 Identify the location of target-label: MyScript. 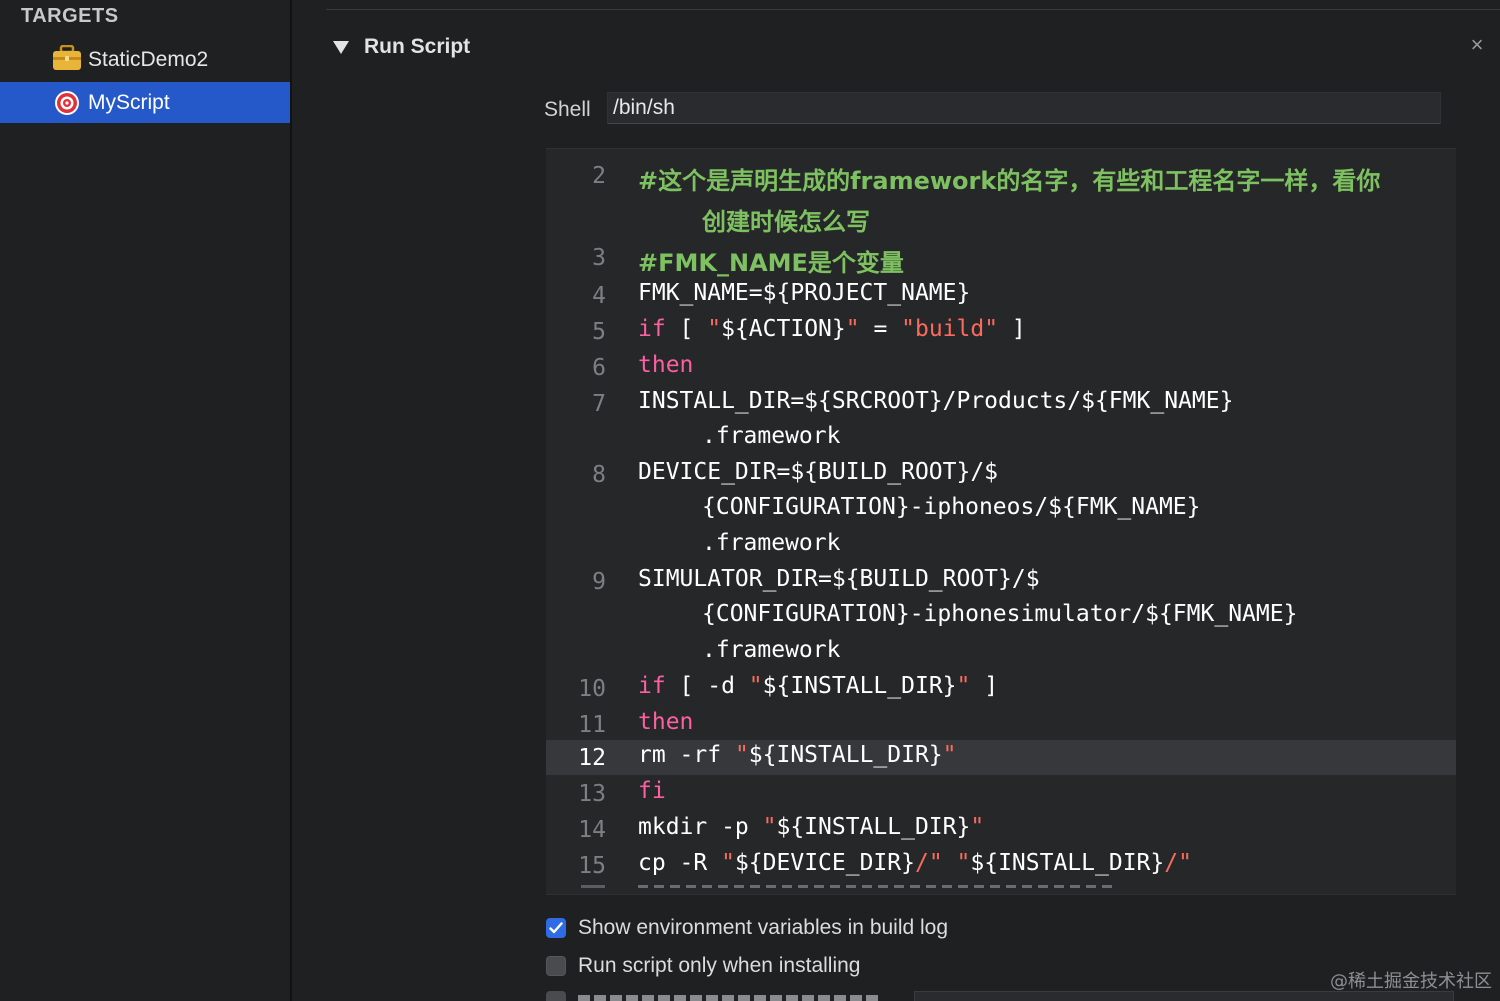
(129, 102).